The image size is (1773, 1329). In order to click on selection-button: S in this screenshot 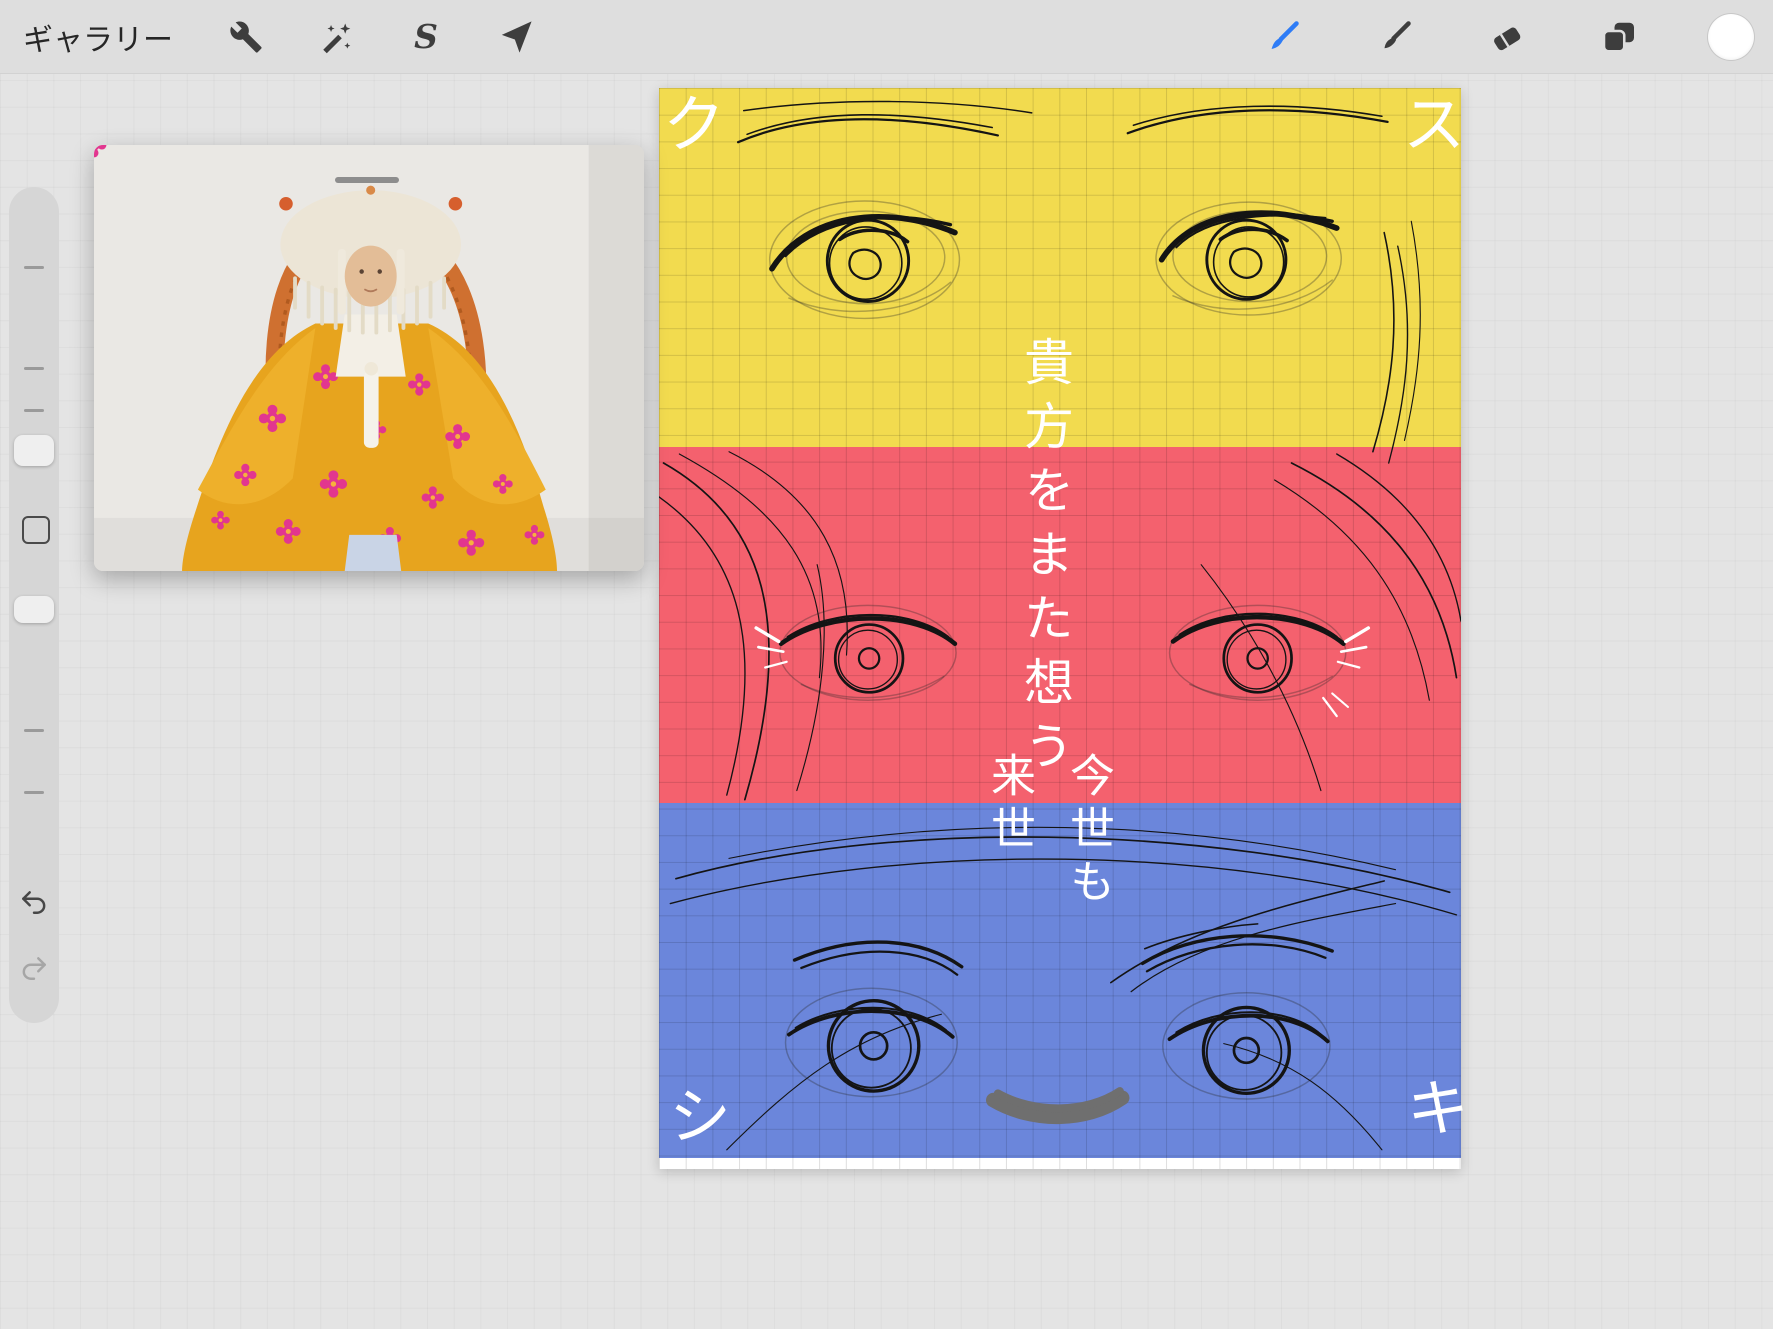, I will do `click(426, 37)`.